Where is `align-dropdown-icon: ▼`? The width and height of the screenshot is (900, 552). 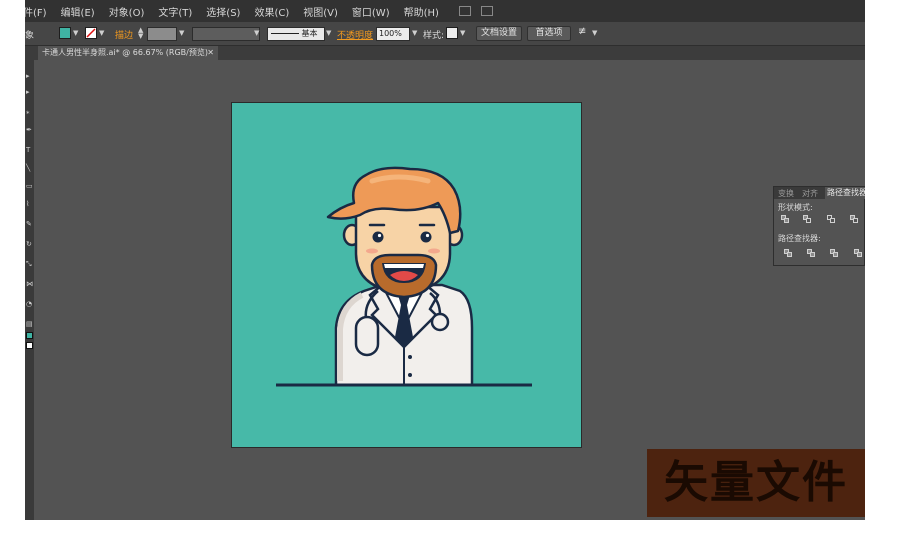 align-dropdown-icon: ▼ is located at coordinates (594, 33).